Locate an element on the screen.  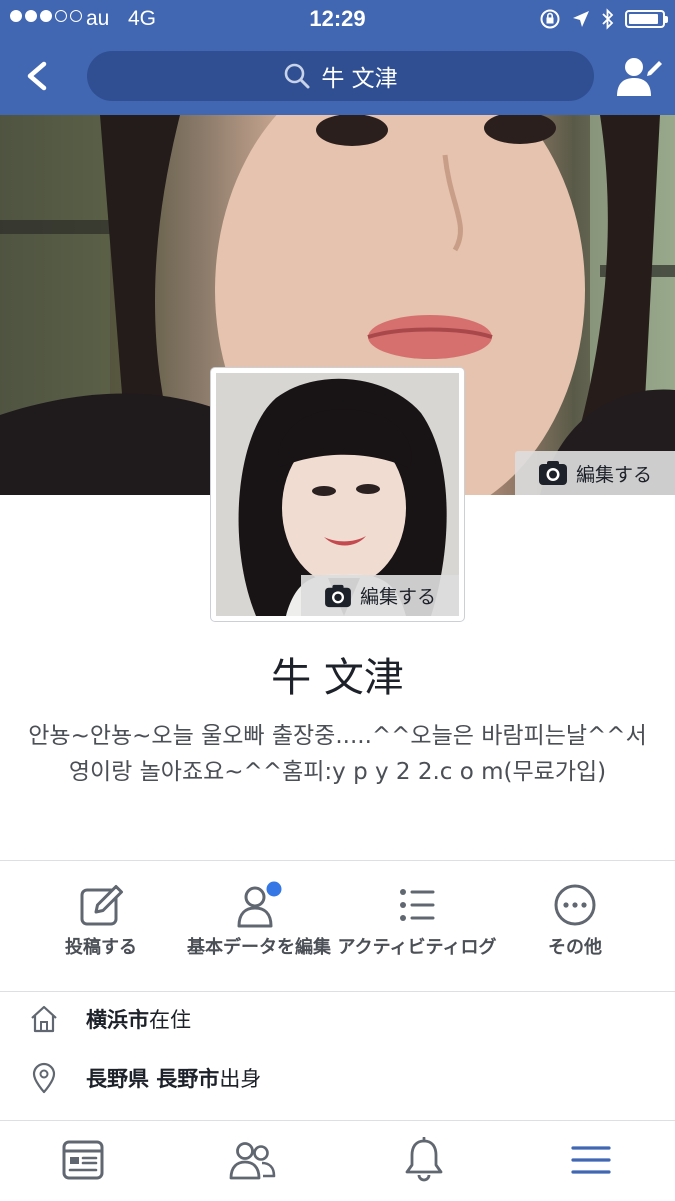
orientation-lock-icon is located at coordinates (550, 19).